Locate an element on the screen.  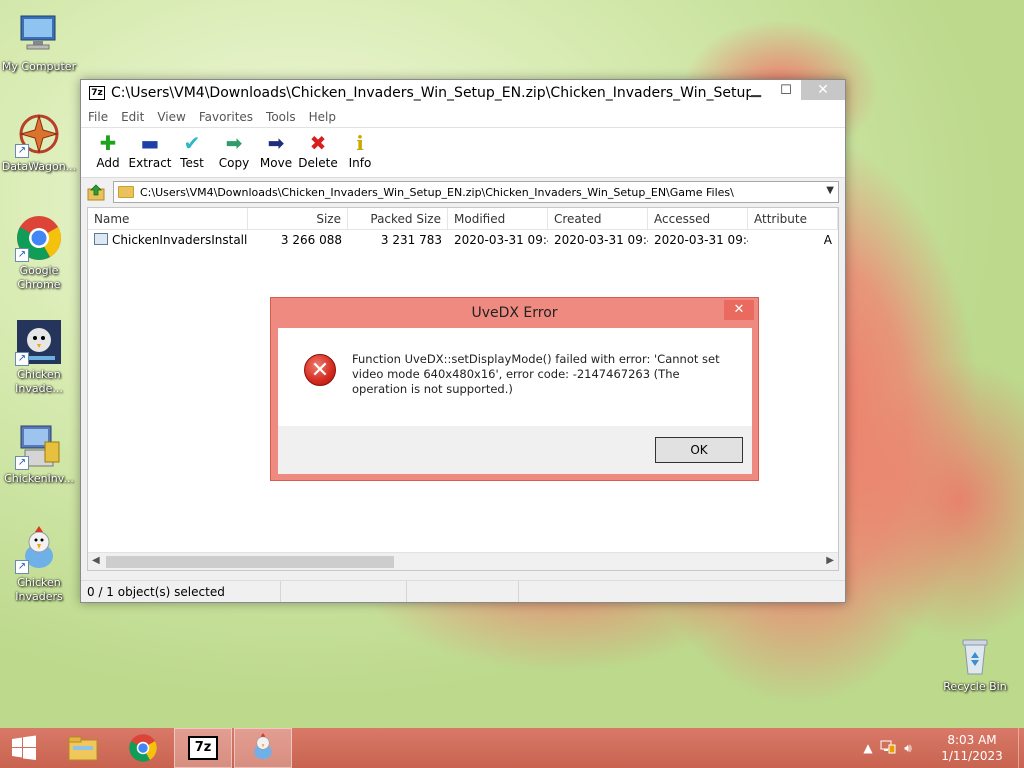
delete-button: ✖ Delete is located at coordinates (318, 149).